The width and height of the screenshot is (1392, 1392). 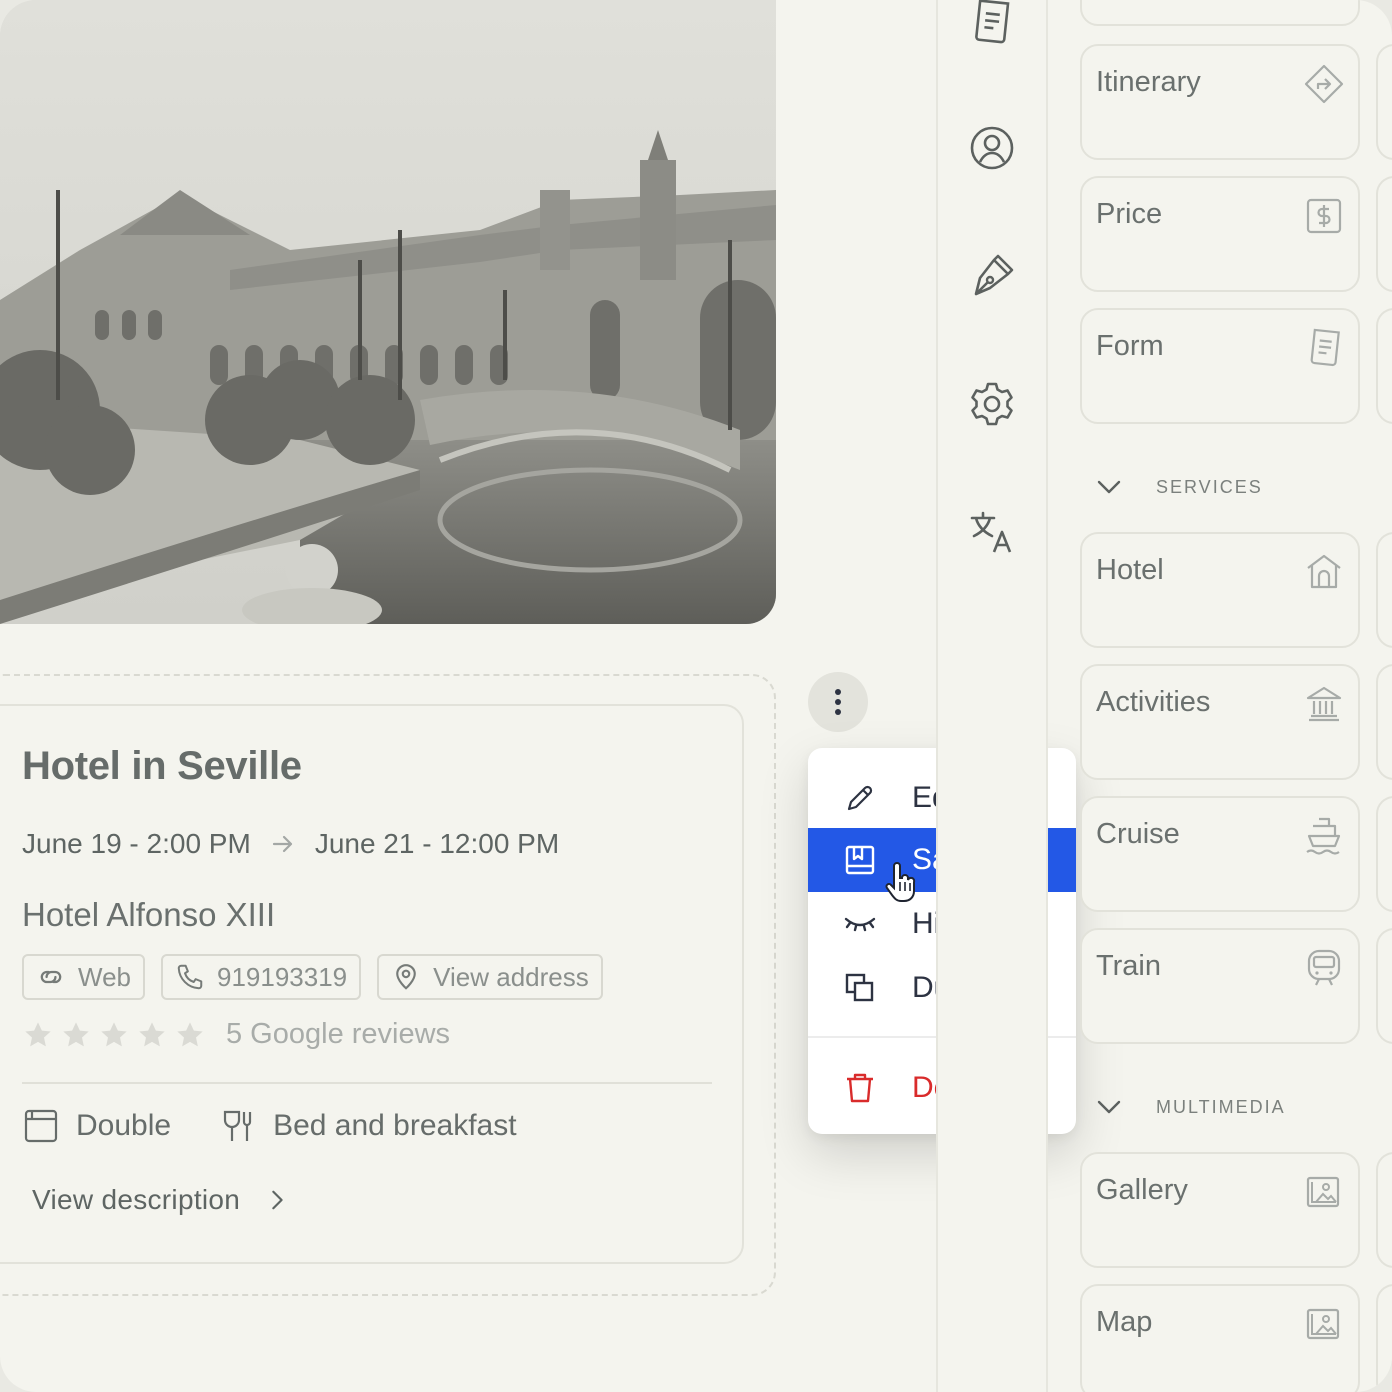 What do you see at coordinates (1324, 967) in the screenshot?
I see `train-icon` at bounding box center [1324, 967].